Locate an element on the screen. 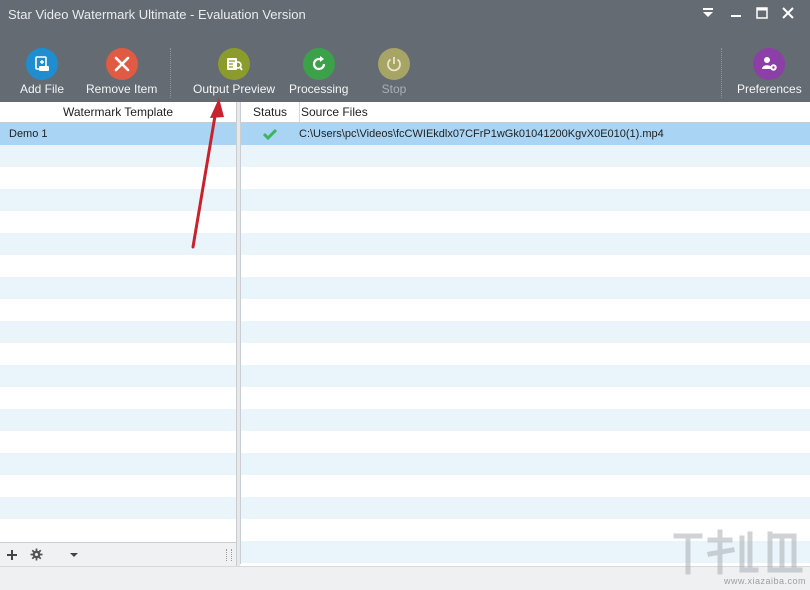  preview-icon is located at coordinates (234, 64).